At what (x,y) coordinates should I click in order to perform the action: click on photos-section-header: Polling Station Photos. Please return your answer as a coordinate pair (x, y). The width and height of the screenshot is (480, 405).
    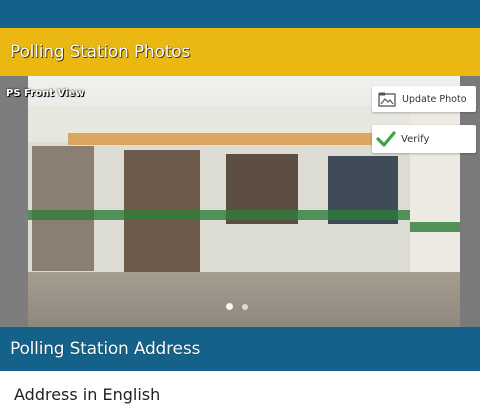
    Looking at the image, I should click on (240, 52).